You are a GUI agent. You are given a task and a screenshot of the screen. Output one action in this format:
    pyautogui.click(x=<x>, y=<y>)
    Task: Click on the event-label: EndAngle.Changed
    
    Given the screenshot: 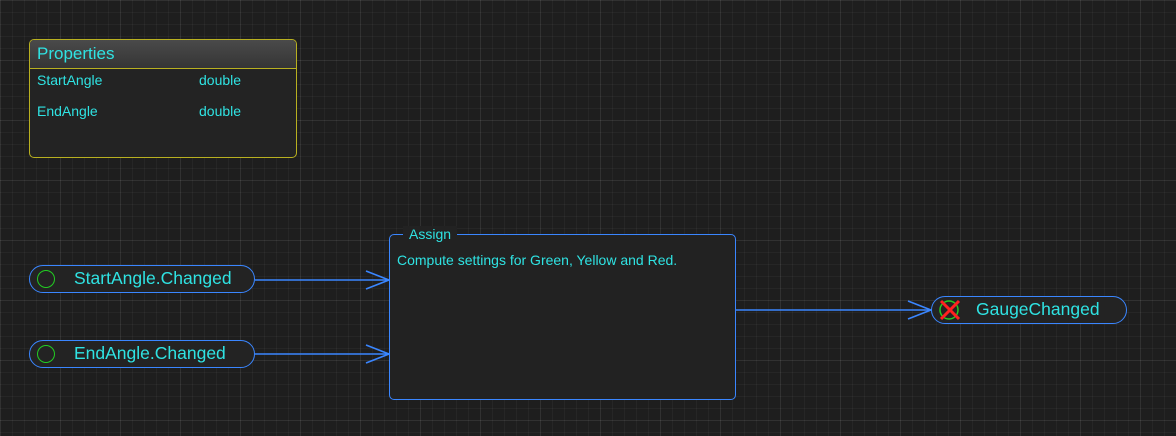 What is the action you would take?
    pyautogui.click(x=150, y=353)
    